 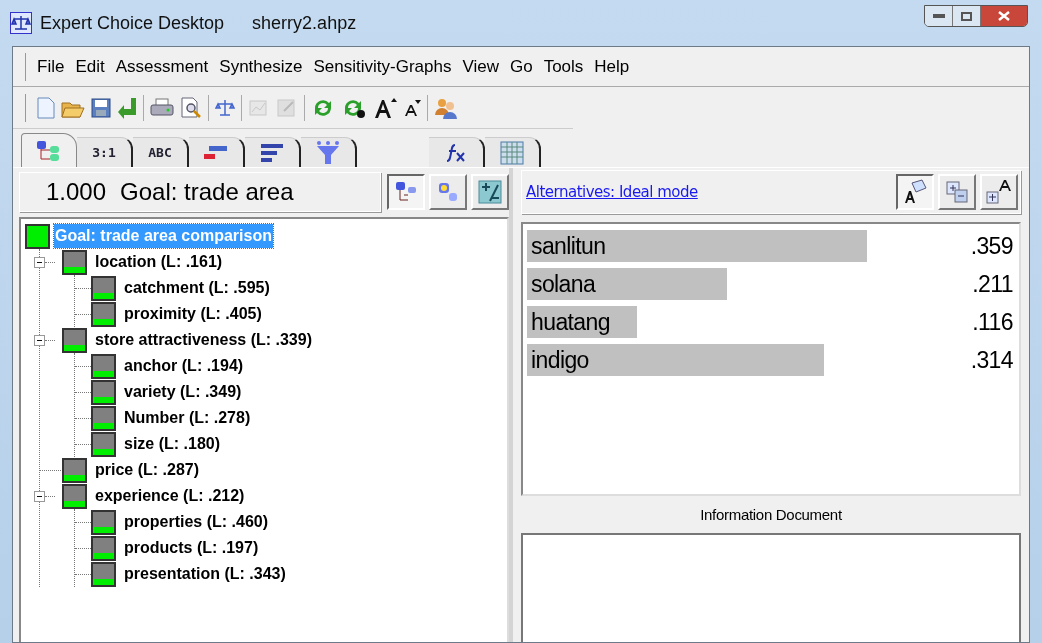 I want to click on font-smaller-icon, so click(x=412, y=107).